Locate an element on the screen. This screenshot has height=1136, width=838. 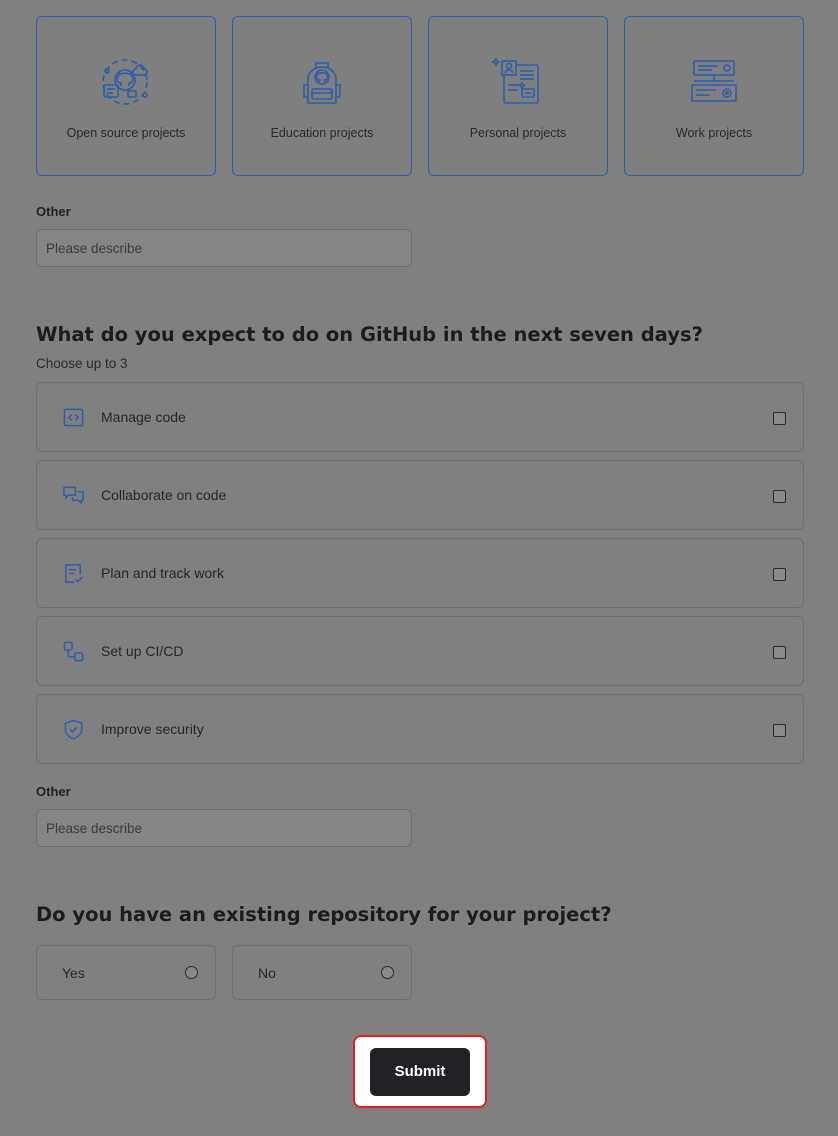
repository-options: Yes No is located at coordinates (224, 972).